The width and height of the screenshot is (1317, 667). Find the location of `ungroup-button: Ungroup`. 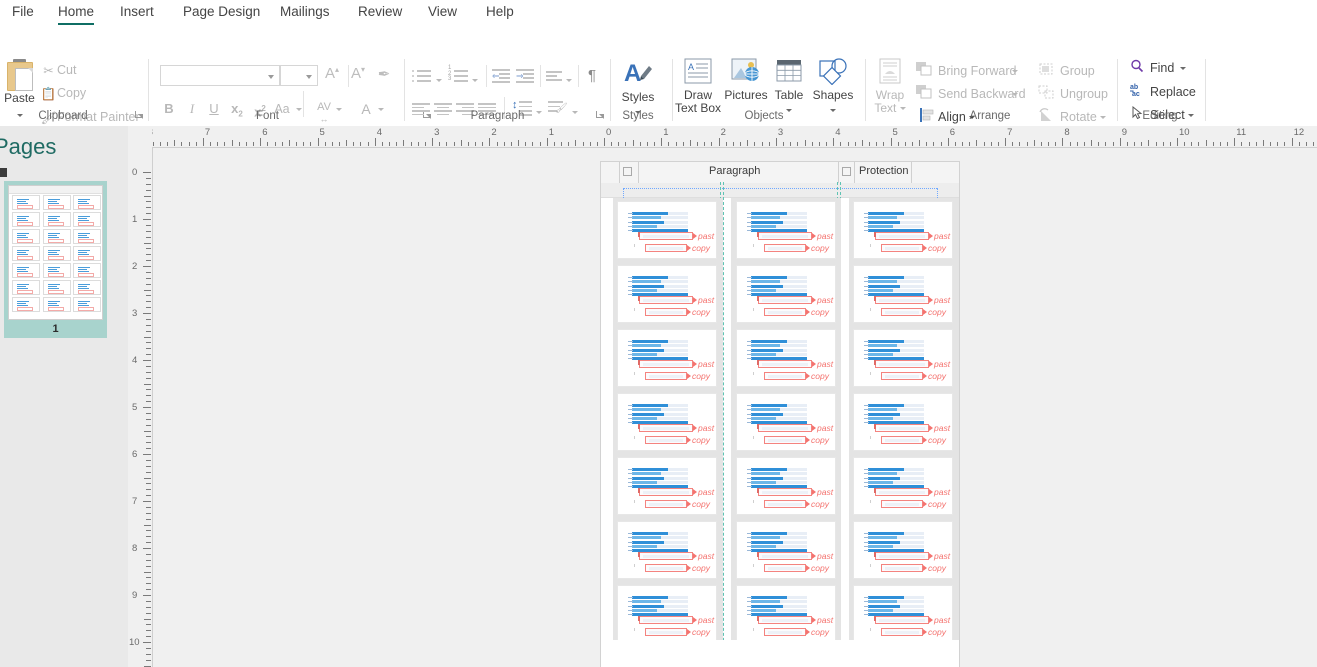

ungroup-button: Ungroup is located at coordinates (1073, 94).